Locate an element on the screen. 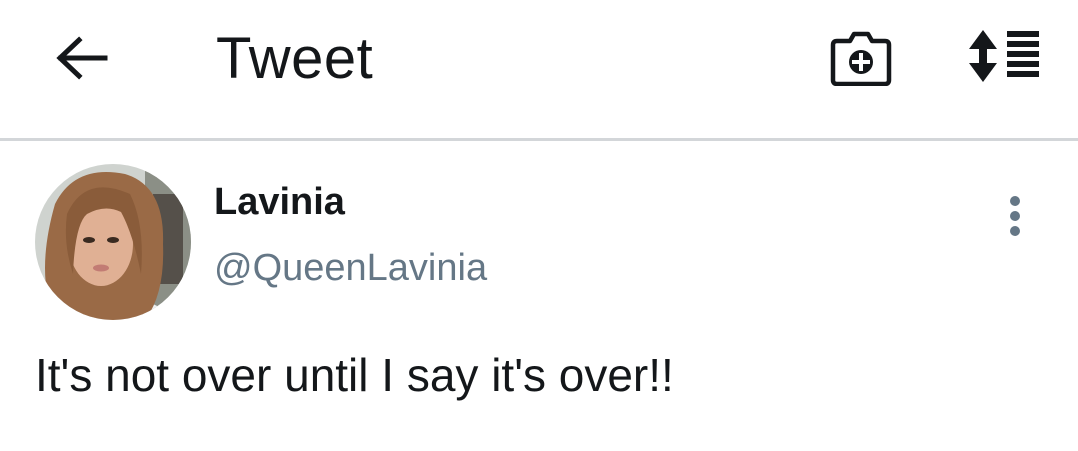  avatar is located at coordinates (113, 242).